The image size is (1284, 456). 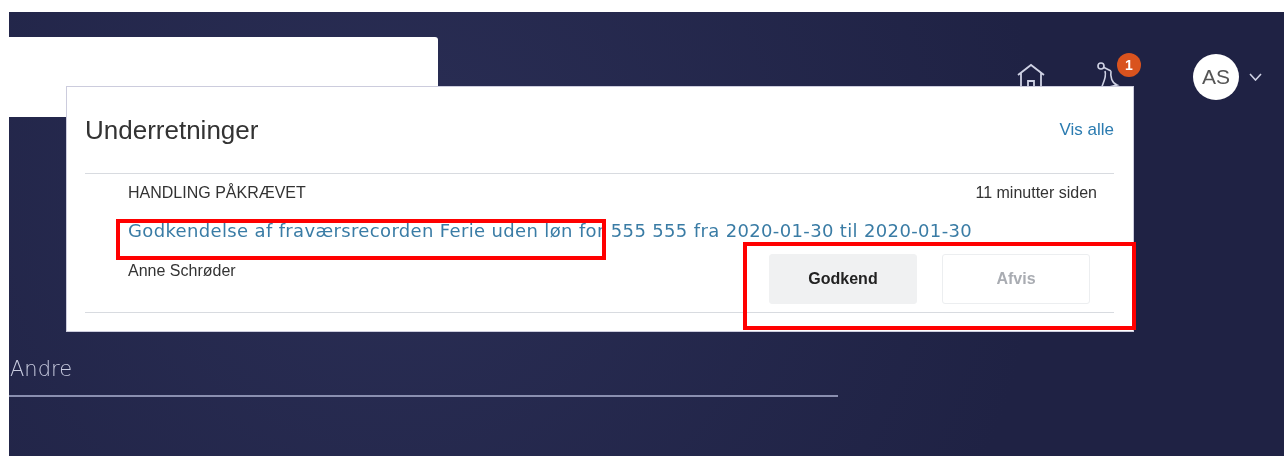 I want to click on panel-title: Underretninger, so click(x=172, y=130).